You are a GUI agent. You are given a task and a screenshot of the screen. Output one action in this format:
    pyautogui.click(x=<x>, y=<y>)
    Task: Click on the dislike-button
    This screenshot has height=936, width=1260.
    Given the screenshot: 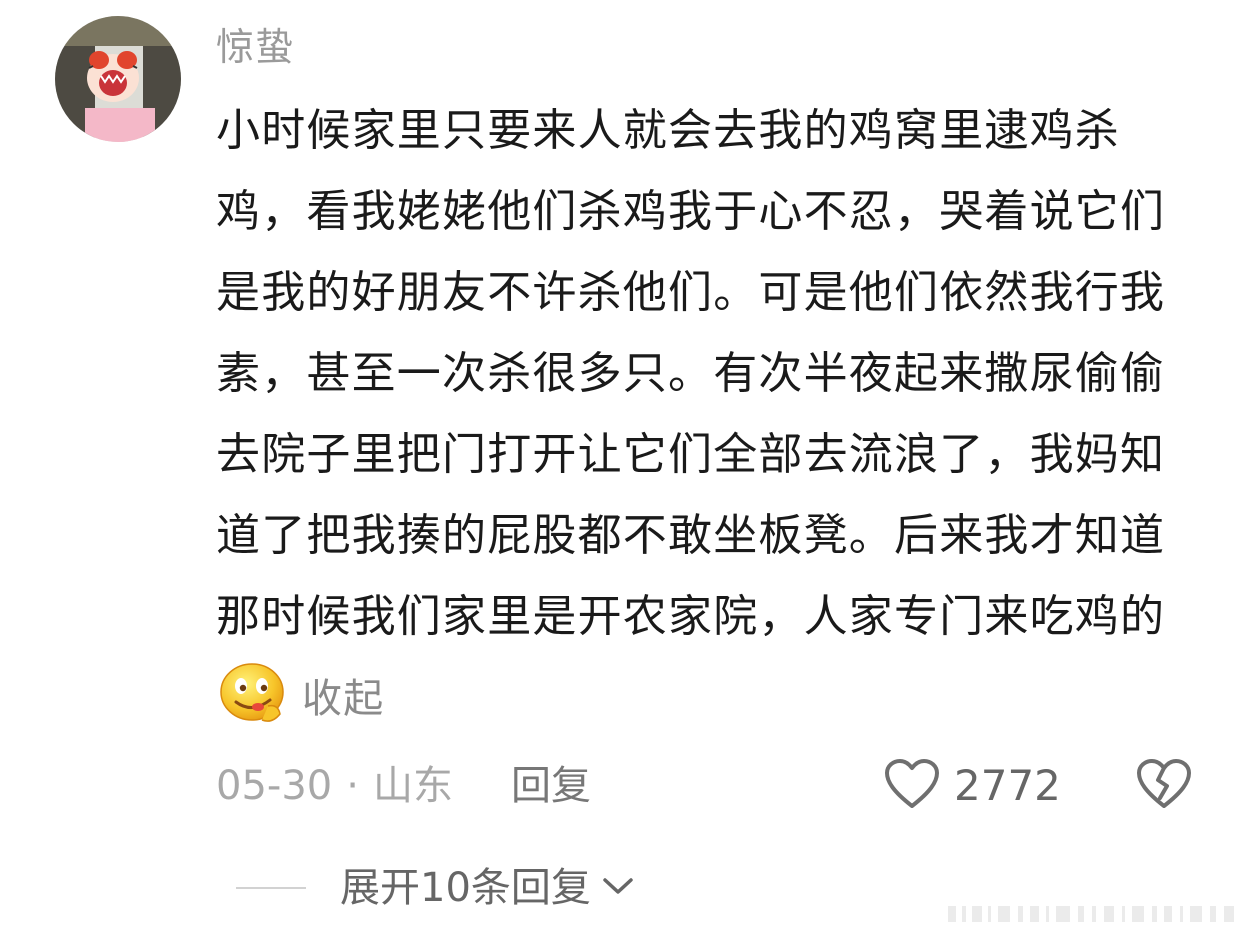 What is the action you would take?
    pyautogui.click(x=1164, y=786)
    